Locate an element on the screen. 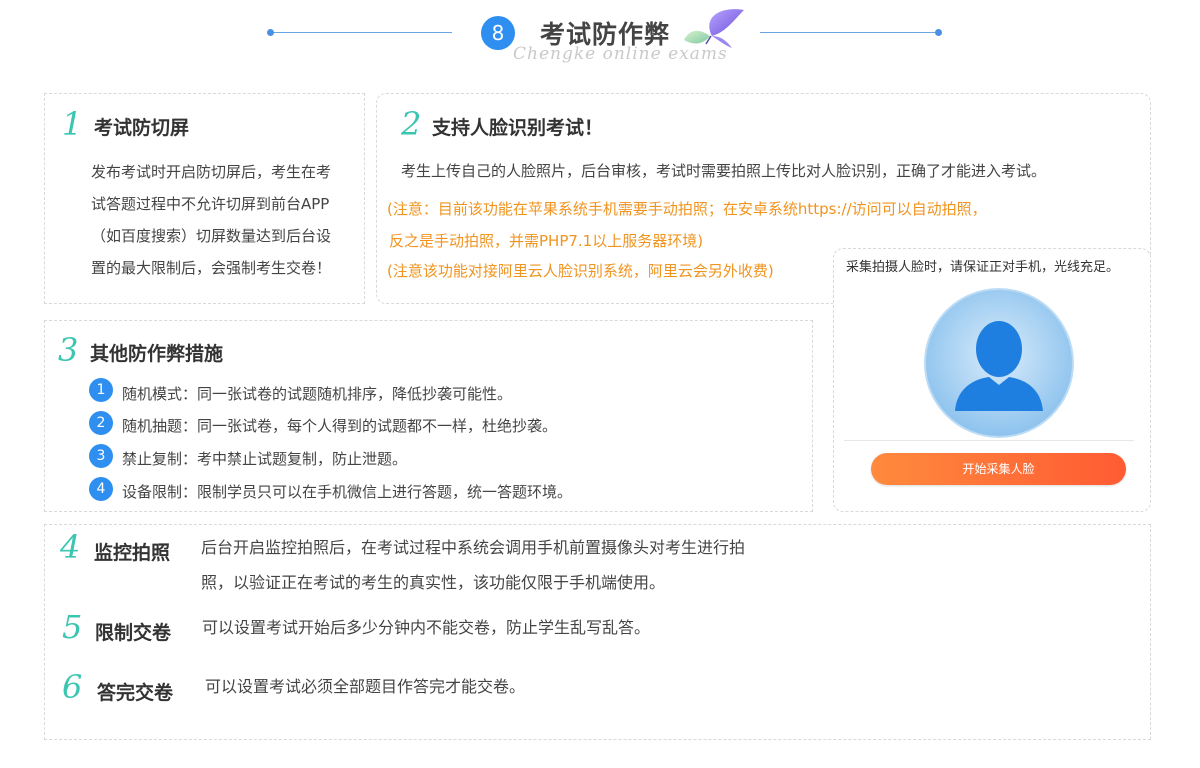 Image resolution: width=1200 pixels, height=768 pixels. section-5-text: 可以设置考试开始后多少分钟内不能交卷，防止学生乱写乱答。 is located at coordinates (426, 627).